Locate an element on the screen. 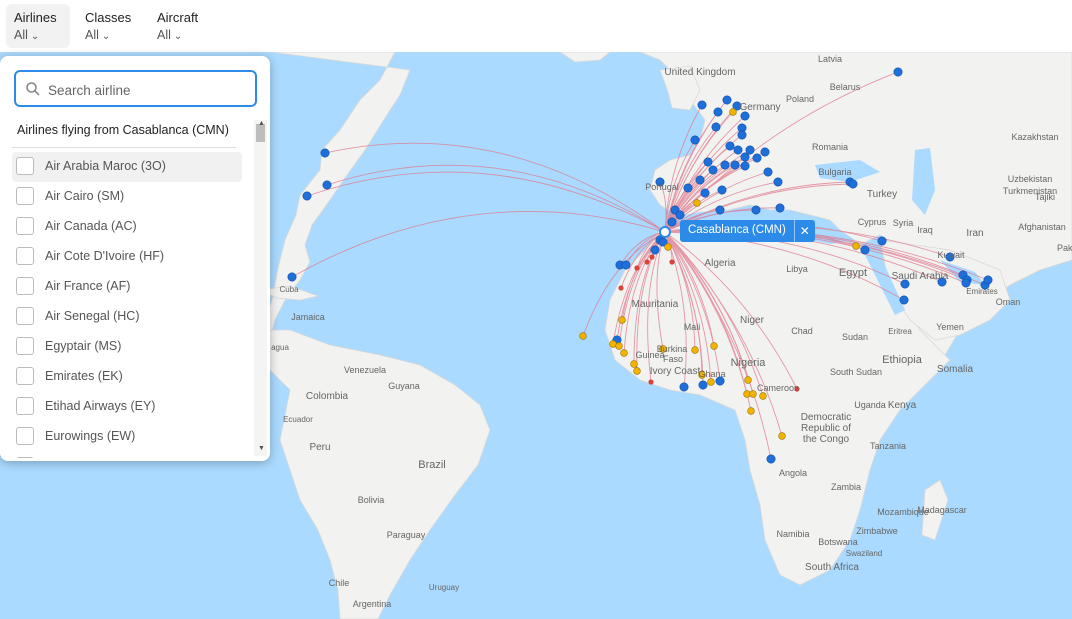 Image resolution: width=1072 pixels, height=619 pixels. filter-airlines: Airlines All ⌄ is located at coordinates (38, 26).